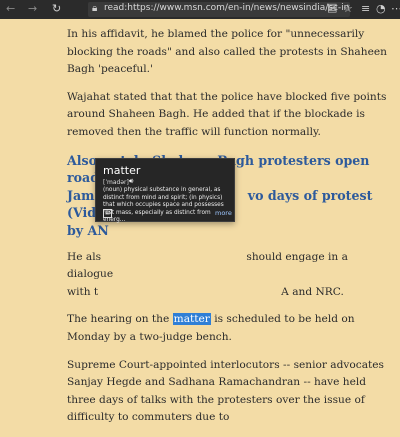  Describe the element at coordinates (332, 8) in the screenshot. I see `reading-view-icon: ▤` at that location.